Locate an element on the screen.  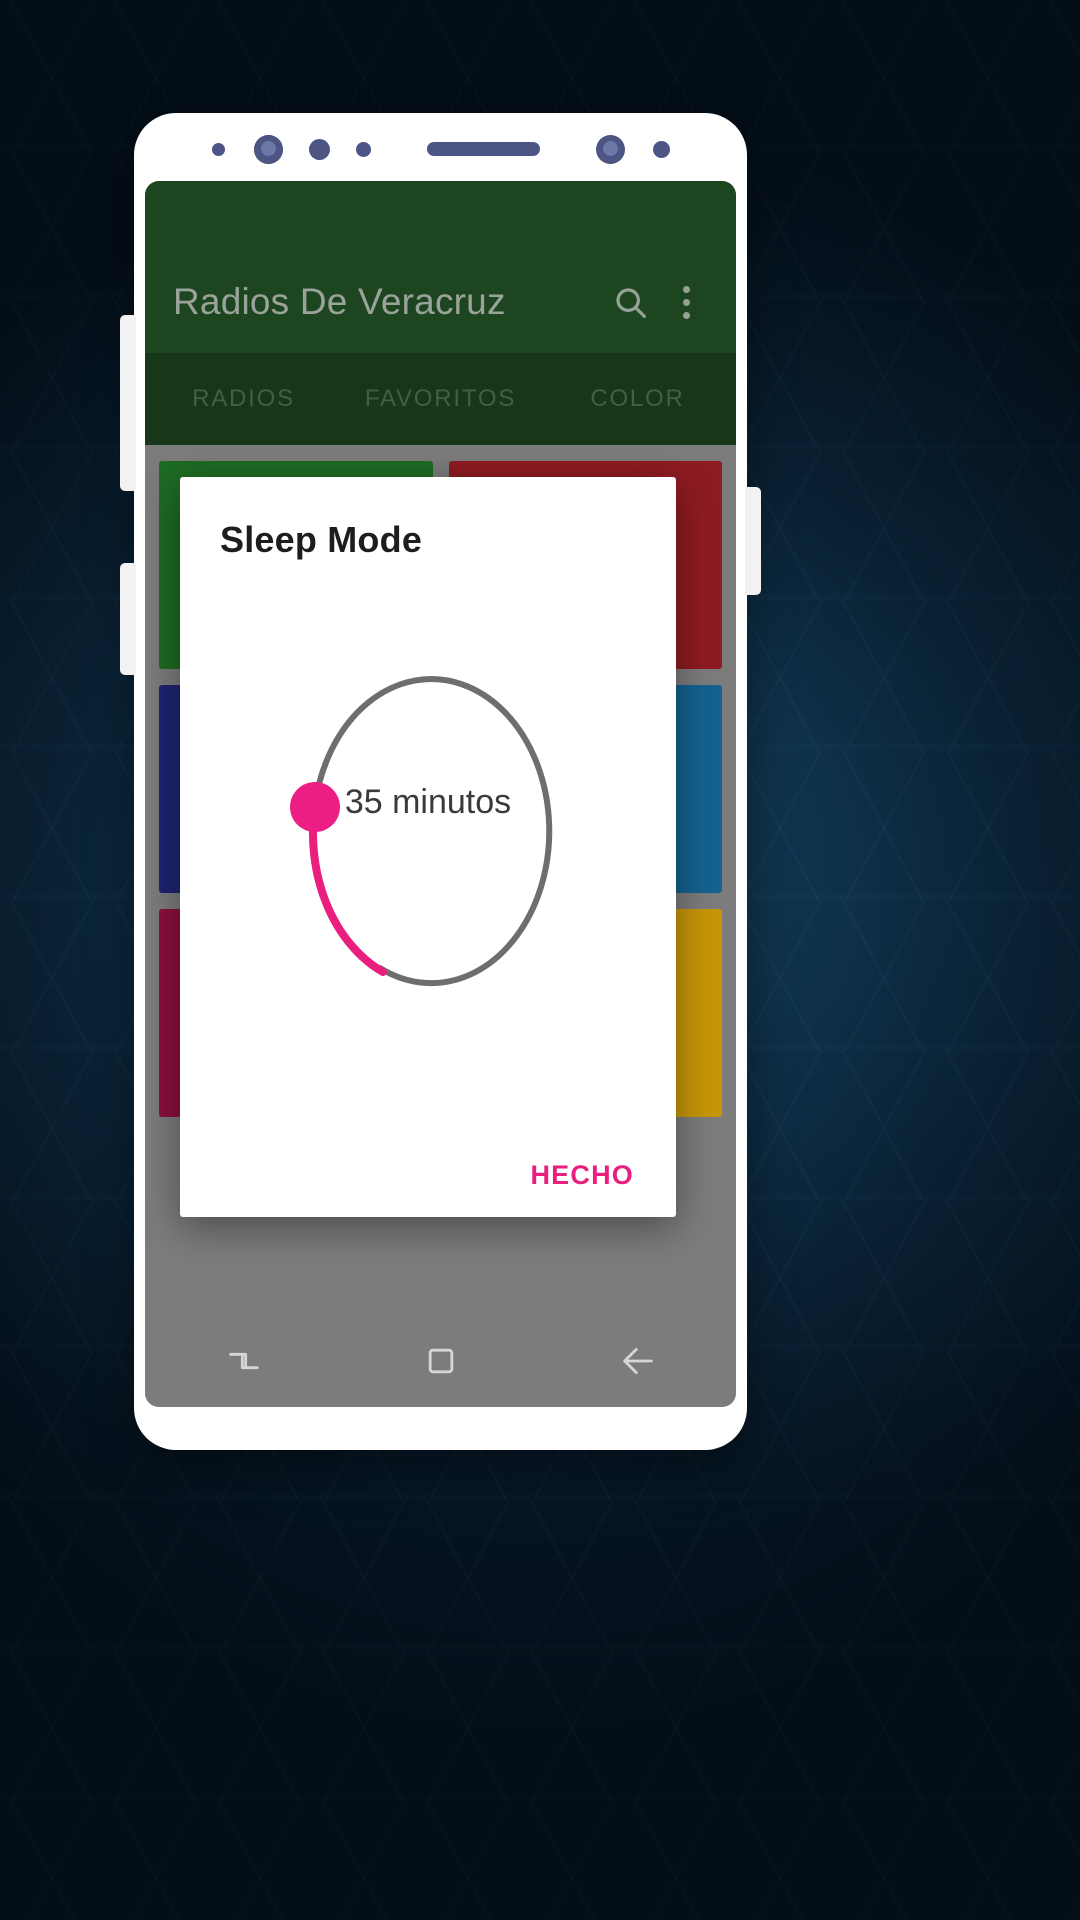
phone-sensor-strip is located at coordinates (440, 149).